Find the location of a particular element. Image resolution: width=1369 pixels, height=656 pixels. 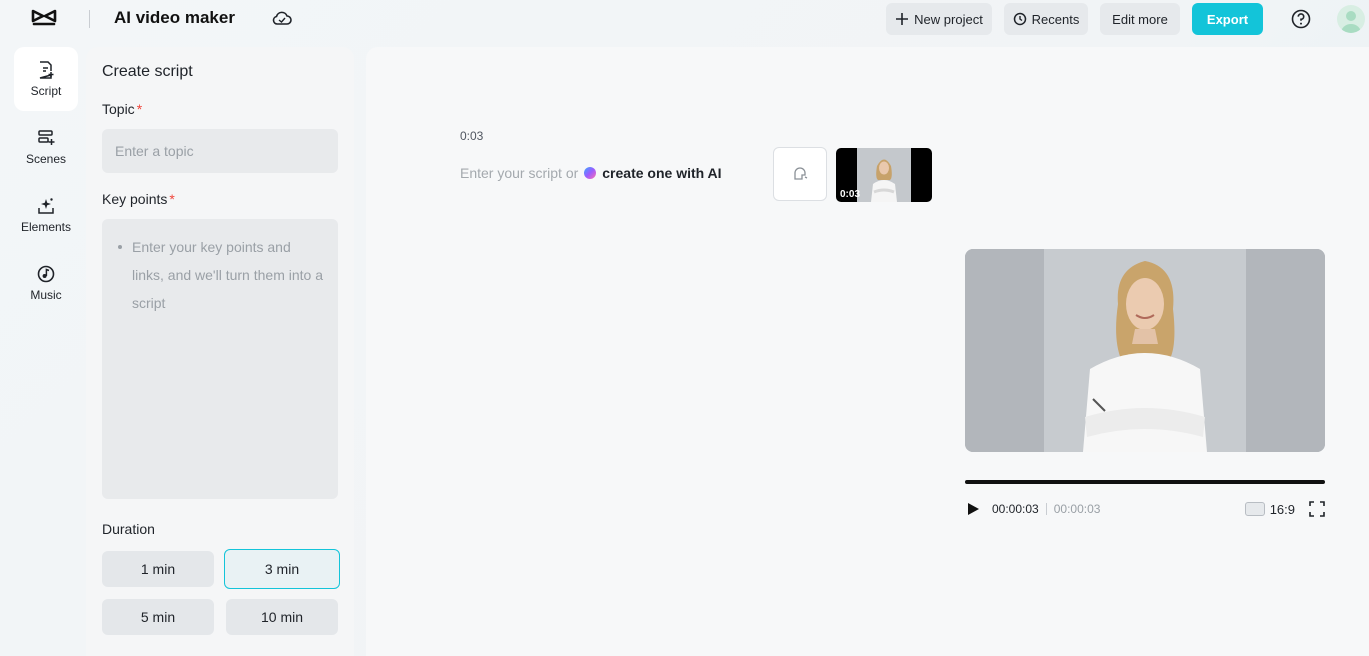

header-divider is located at coordinates (89, 19).